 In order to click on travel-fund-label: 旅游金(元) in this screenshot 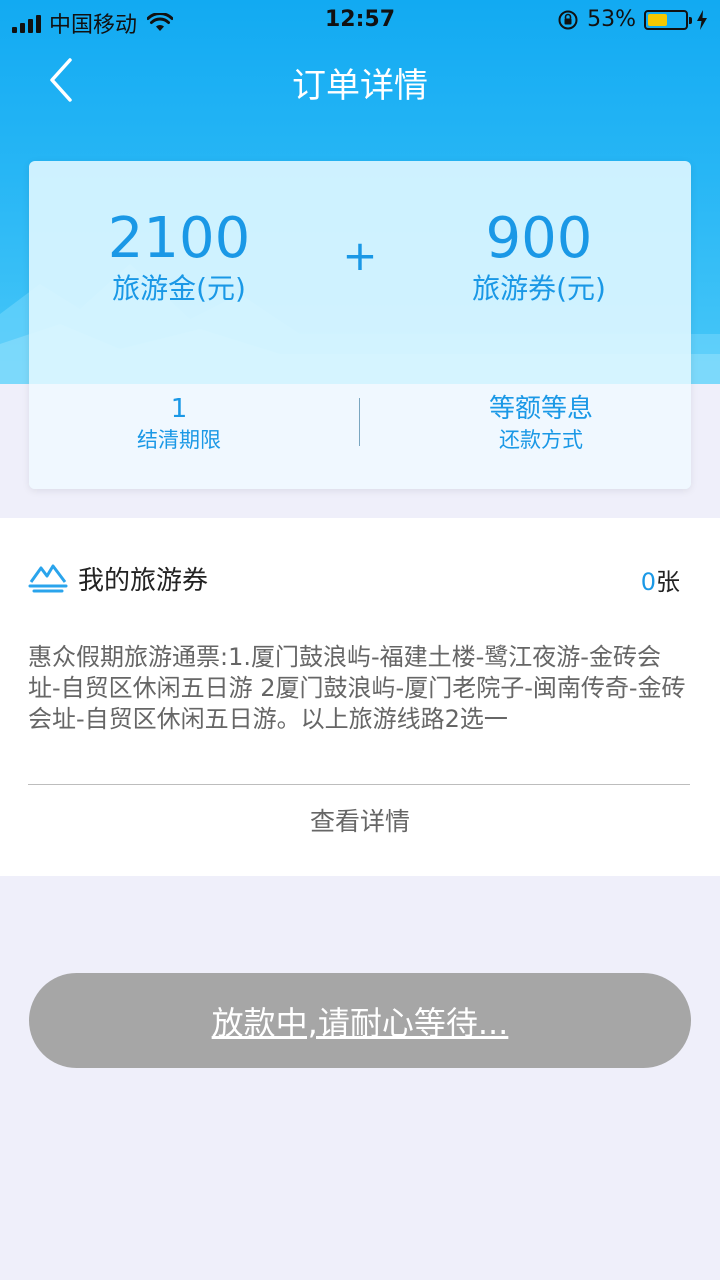, I will do `click(179, 288)`.